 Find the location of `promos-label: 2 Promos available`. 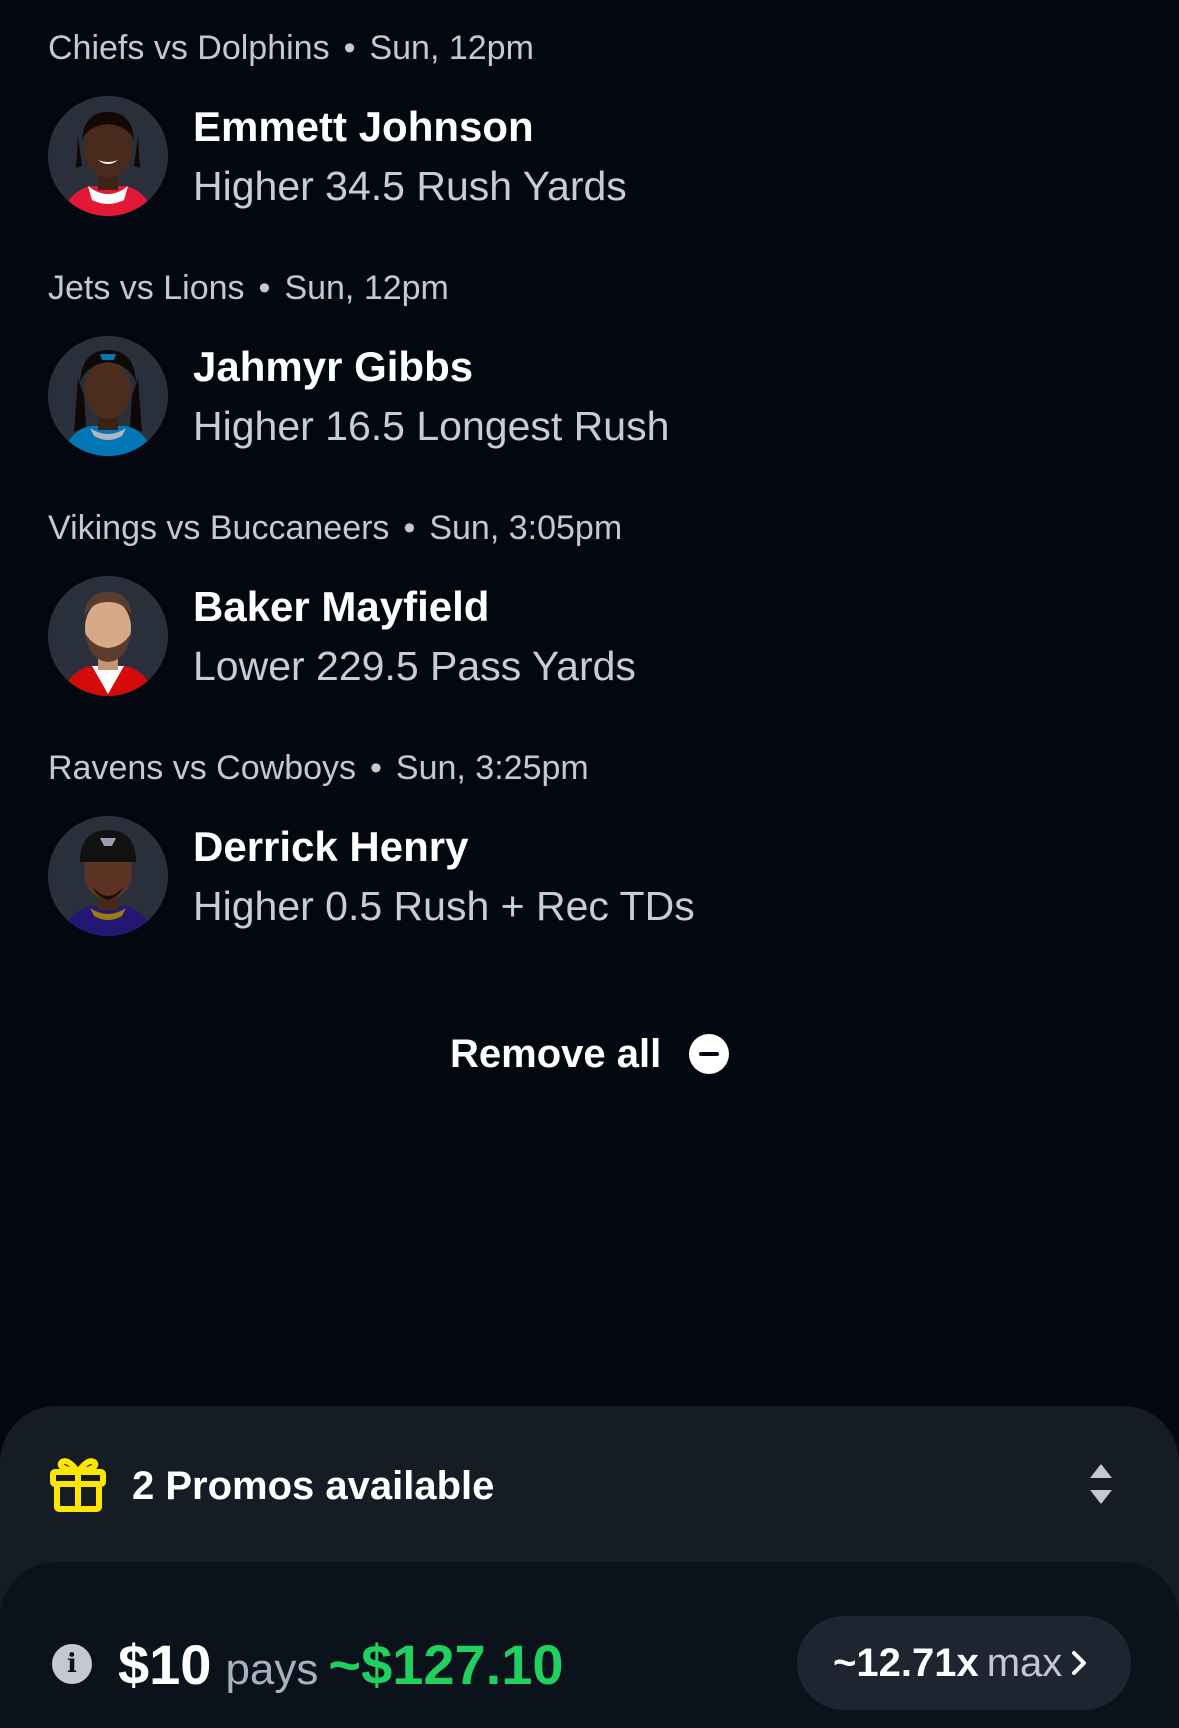

promos-label: 2 Promos available is located at coordinates (313, 1486).